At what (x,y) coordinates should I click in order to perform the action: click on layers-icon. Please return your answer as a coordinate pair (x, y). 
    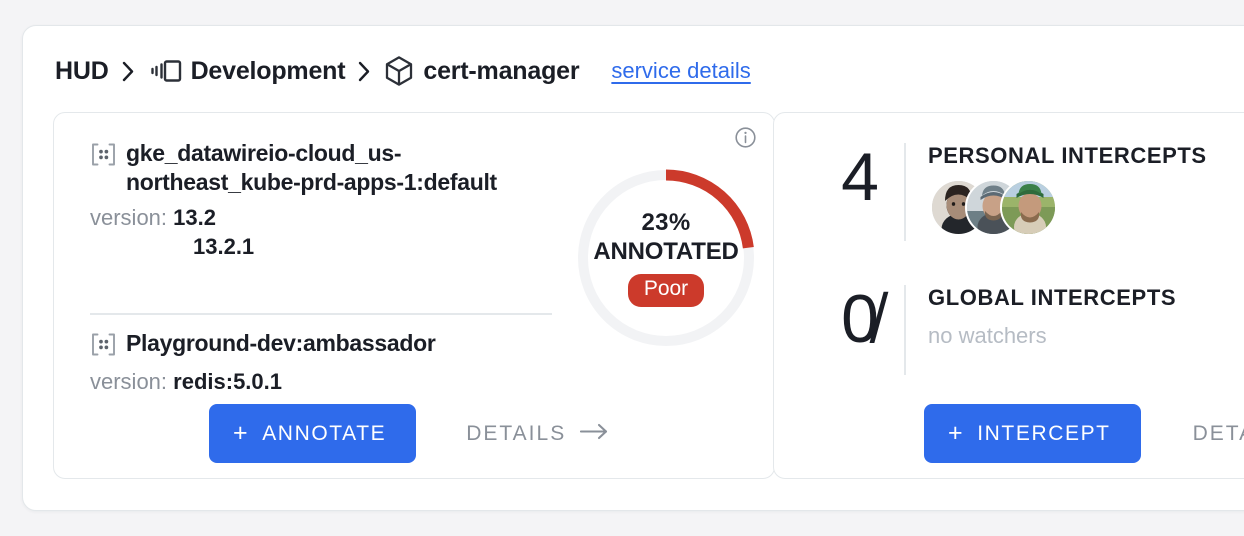
    Looking at the image, I should click on (165, 71).